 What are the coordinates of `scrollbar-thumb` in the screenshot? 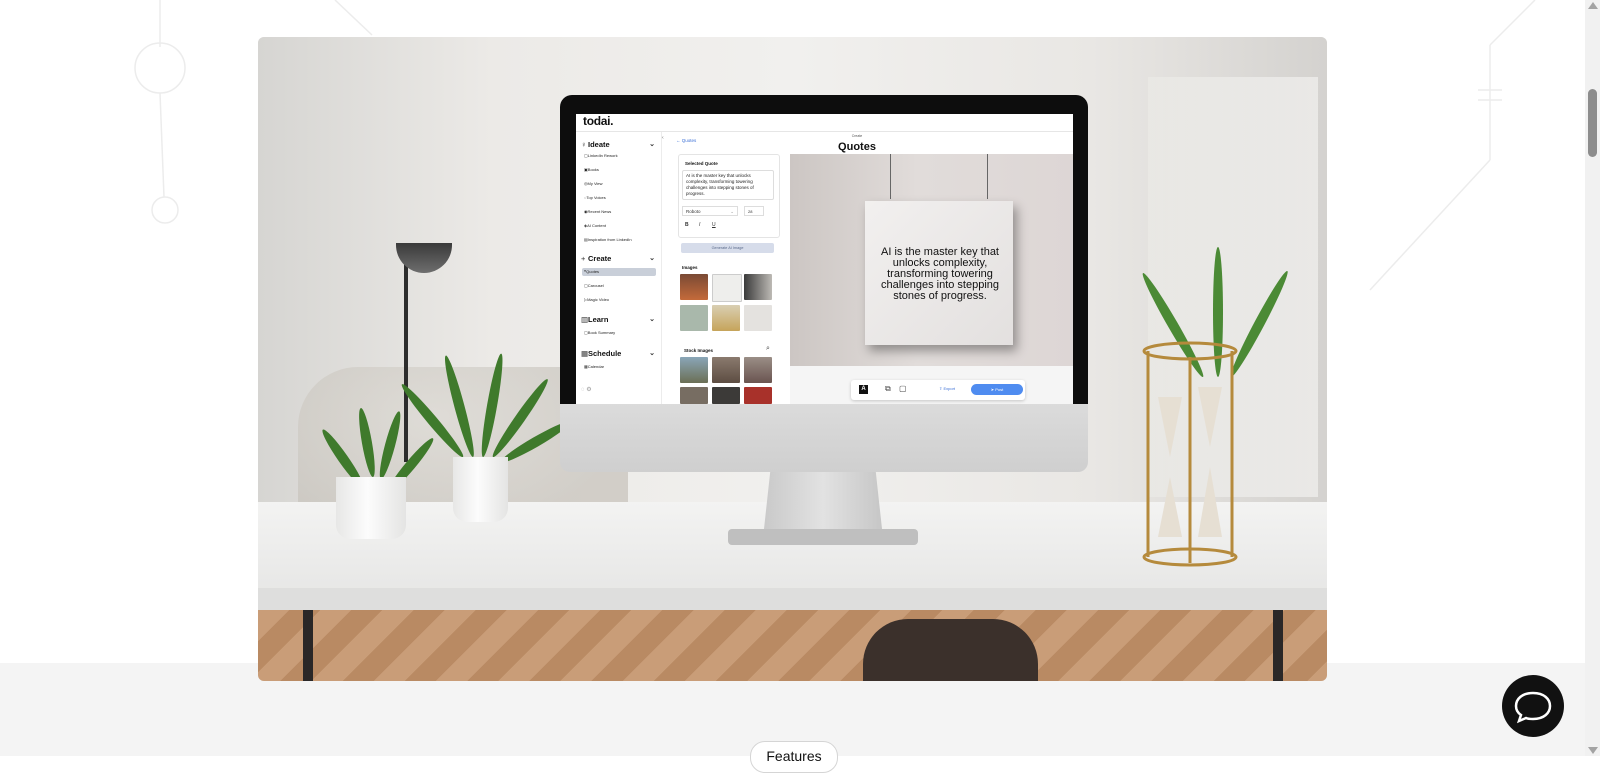 It's located at (1592, 123).